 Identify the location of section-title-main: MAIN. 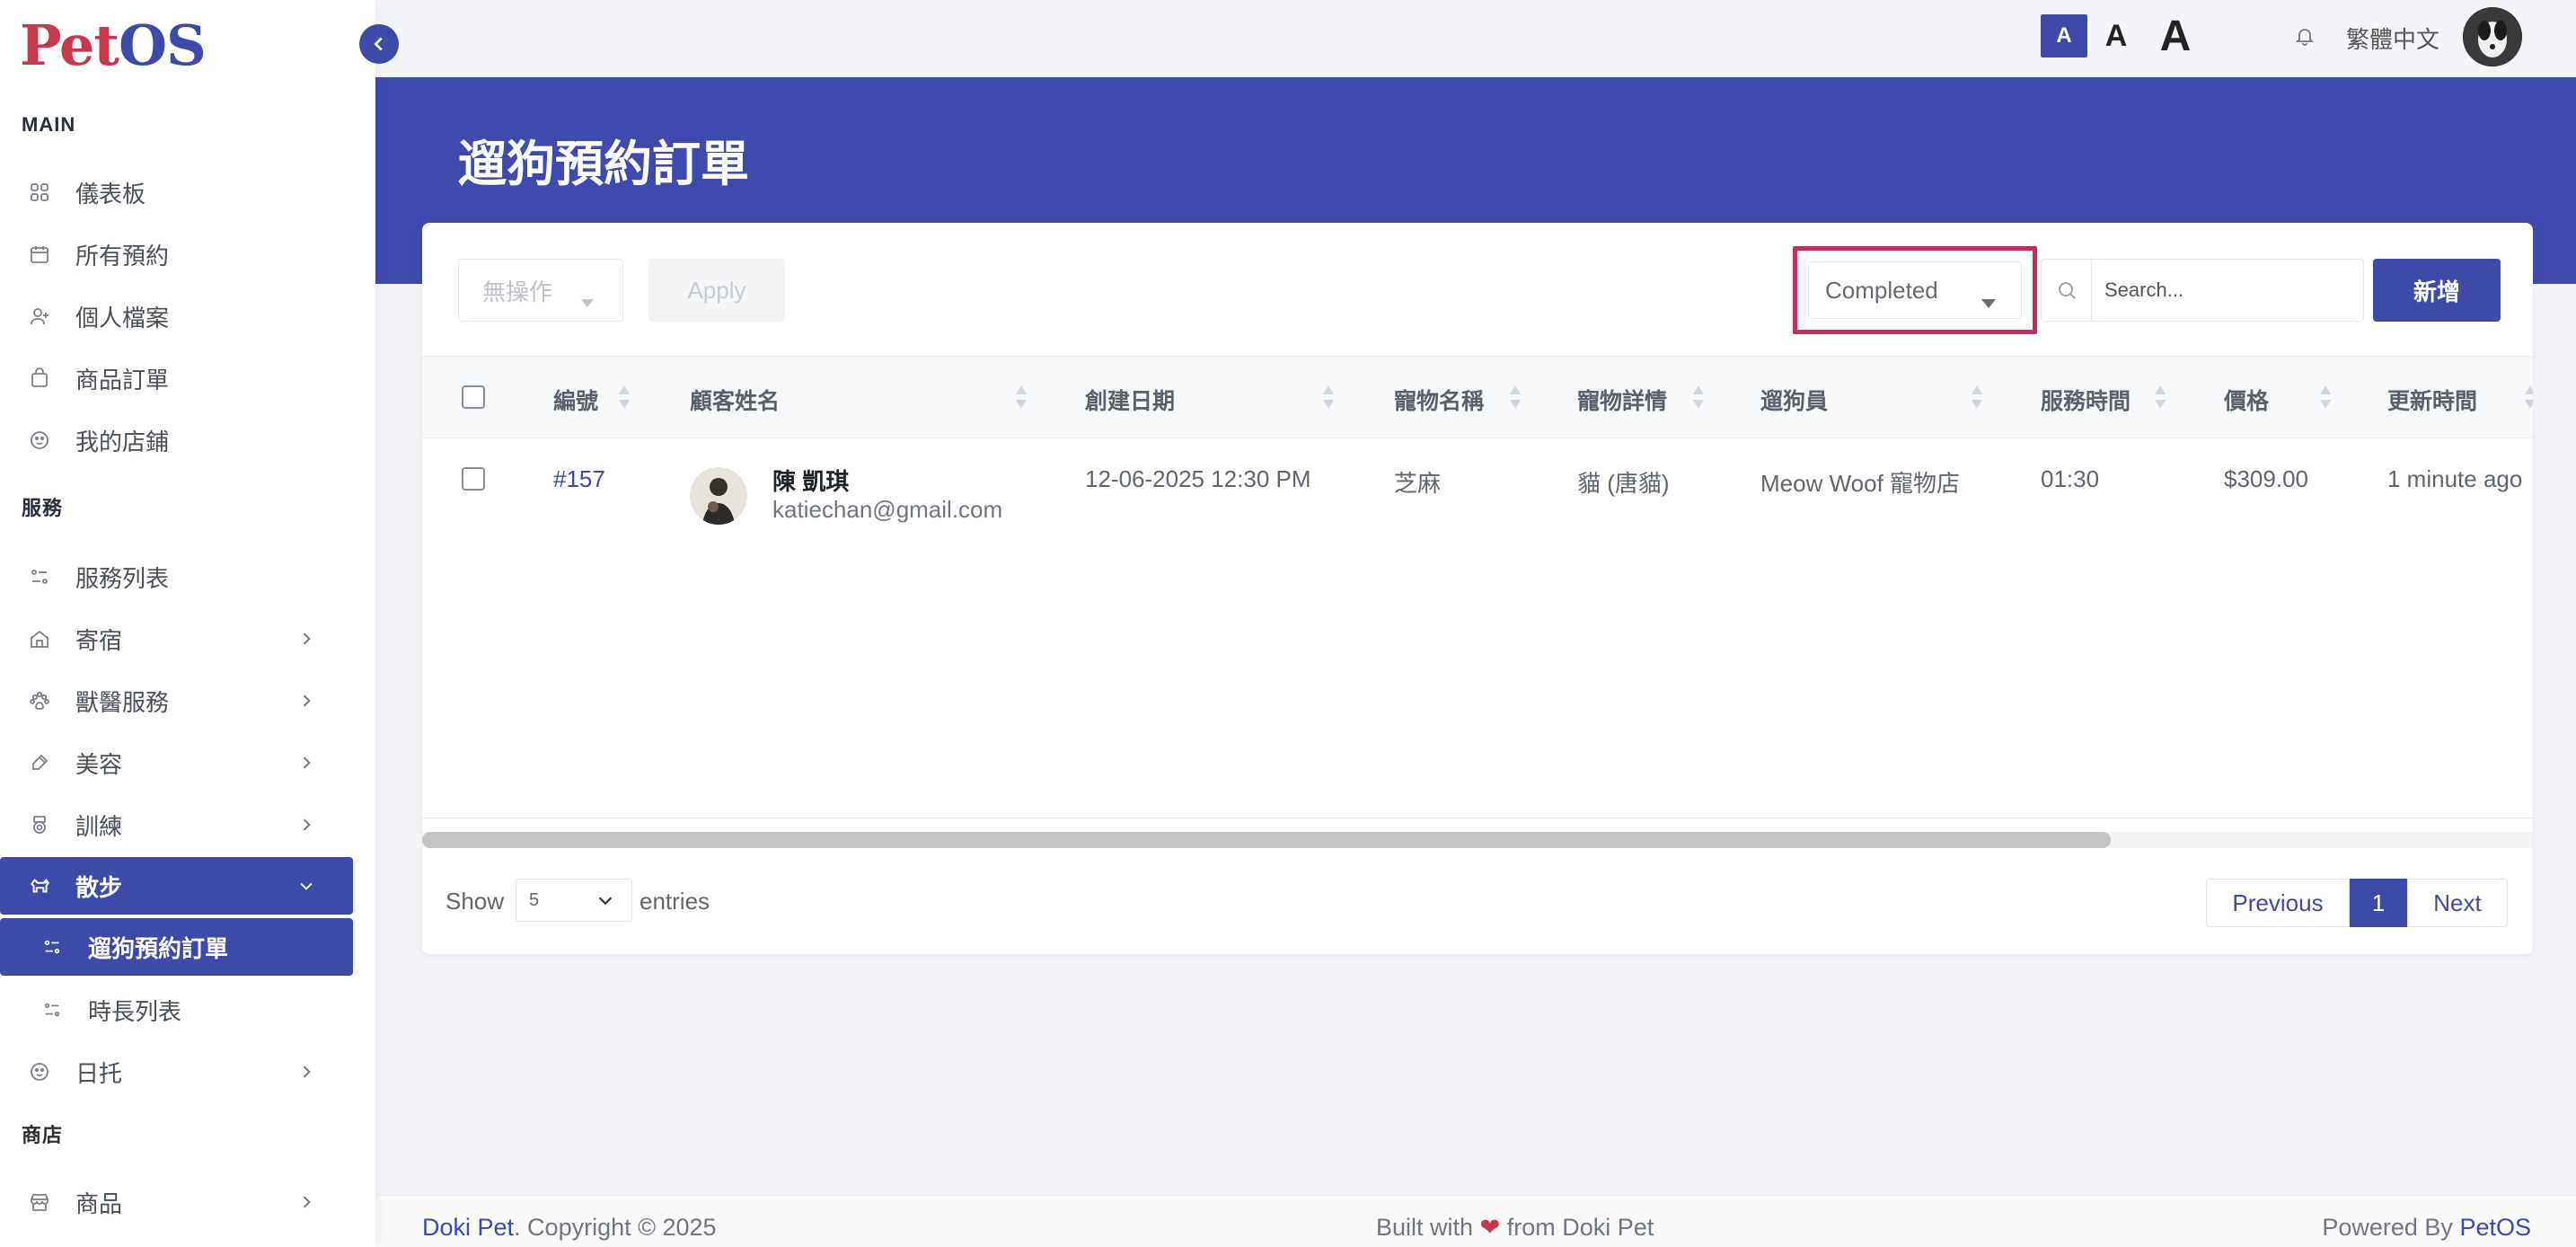
(49, 124).